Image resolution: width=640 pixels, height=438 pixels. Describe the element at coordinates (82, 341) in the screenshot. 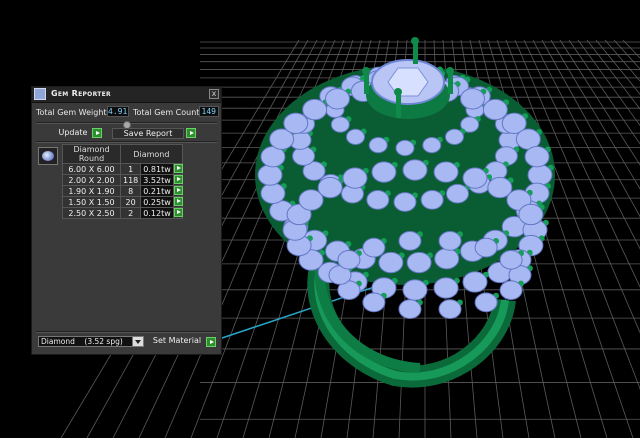

I see `material-select-value: Diamond (3.52 spg)` at that location.